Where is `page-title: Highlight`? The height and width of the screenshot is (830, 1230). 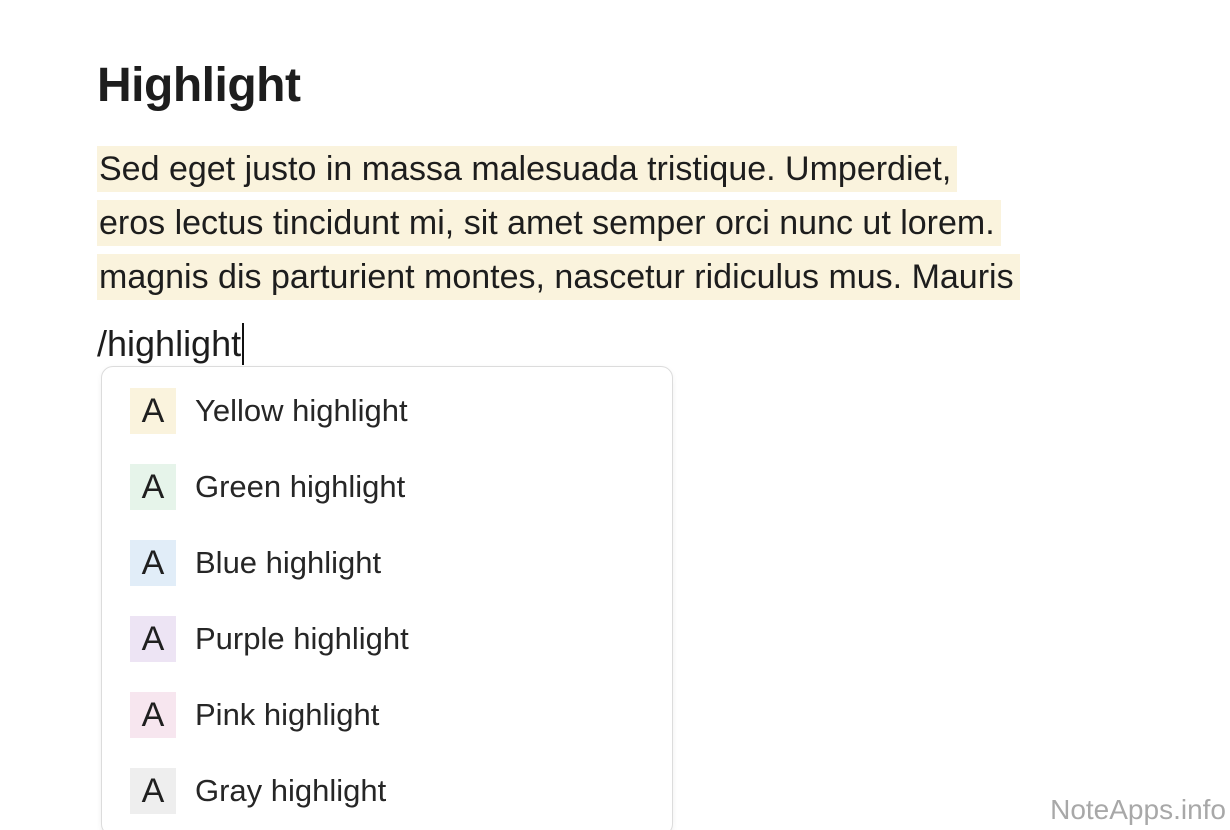
page-title: Highlight is located at coordinates (199, 85).